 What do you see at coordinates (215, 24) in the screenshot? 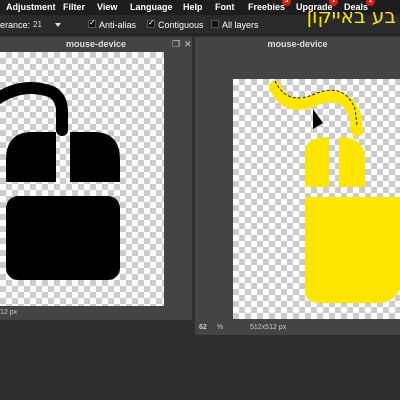
I see `all-layers-checkbox` at bounding box center [215, 24].